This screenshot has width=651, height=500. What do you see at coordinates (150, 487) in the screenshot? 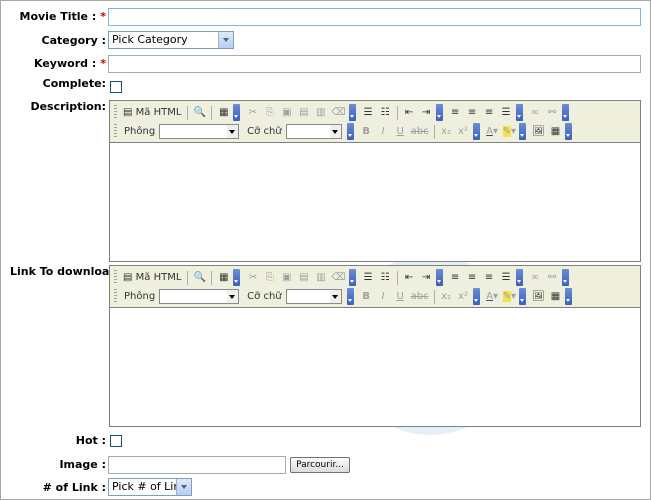
I see `num-link-select: Pick # of Link` at bounding box center [150, 487].